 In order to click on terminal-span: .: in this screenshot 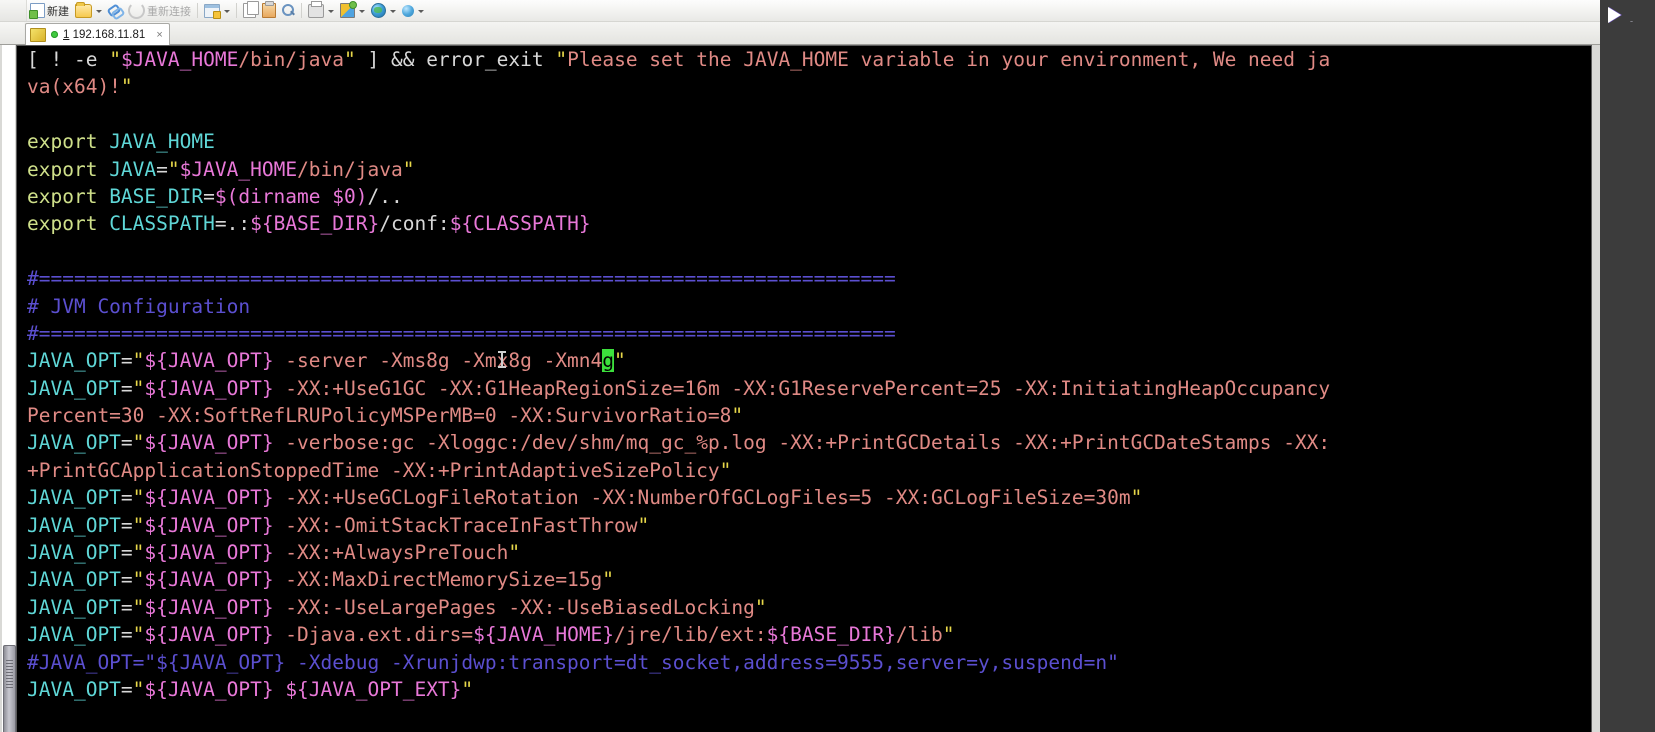, I will do `click(238, 224)`.